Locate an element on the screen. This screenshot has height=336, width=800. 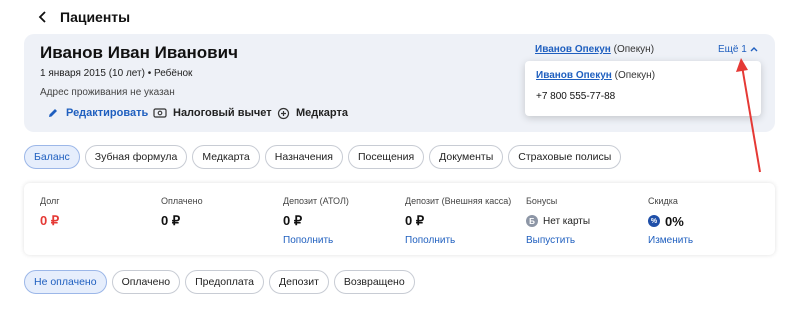
tab-documents: Документы is located at coordinates (466, 157).